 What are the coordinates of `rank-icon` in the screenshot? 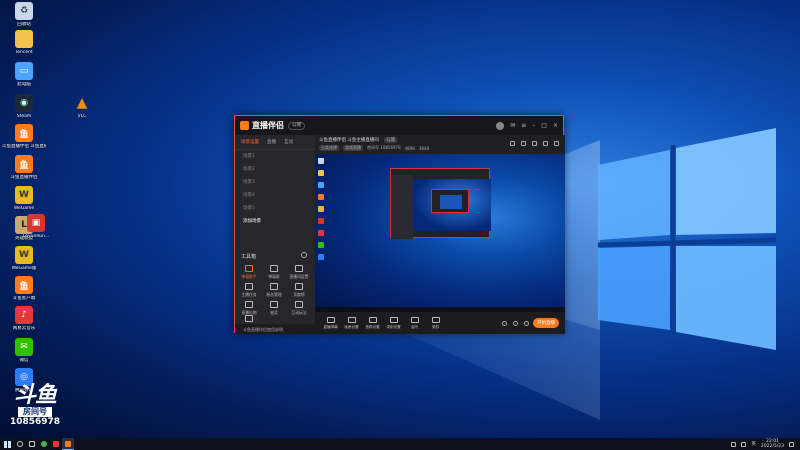 It's located at (299, 286).